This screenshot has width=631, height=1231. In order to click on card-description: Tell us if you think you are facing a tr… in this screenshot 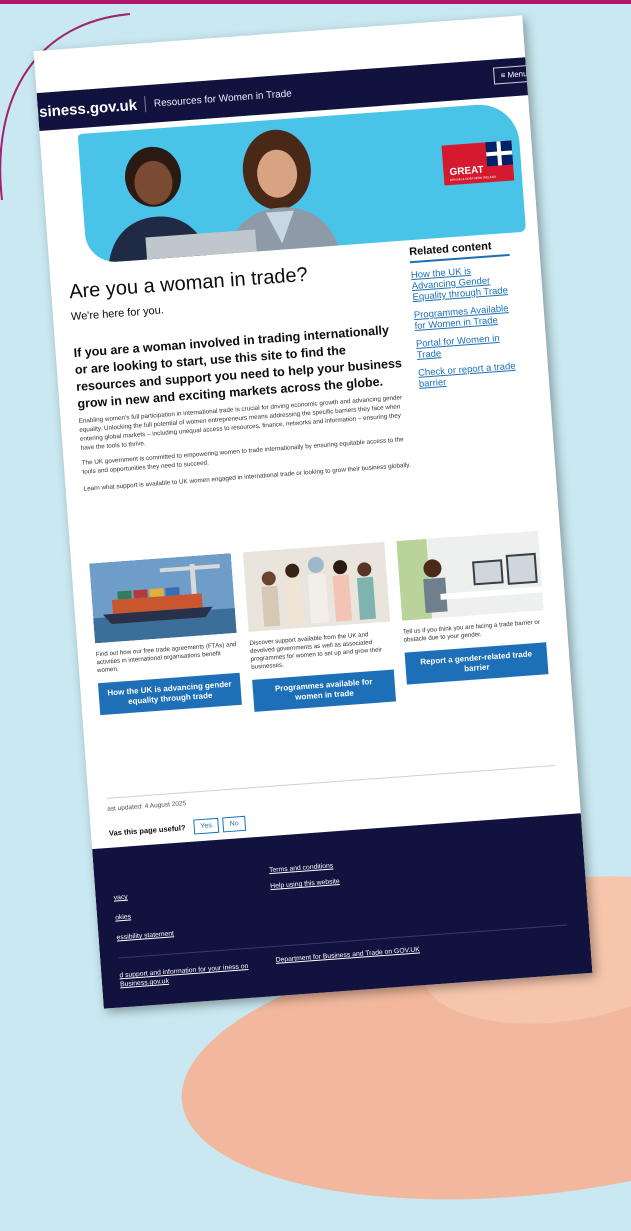, I will do `click(471, 631)`.